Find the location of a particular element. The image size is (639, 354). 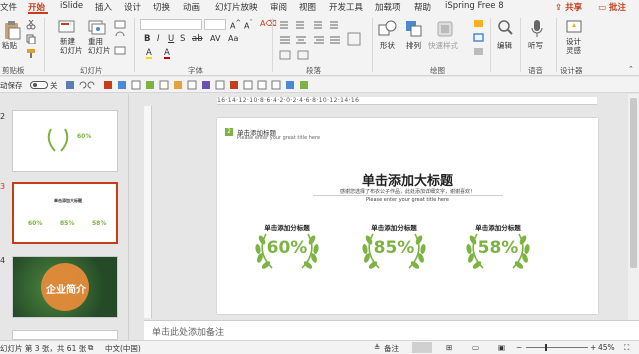

description-en: Please enter your great title here is located at coordinates (407, 200).